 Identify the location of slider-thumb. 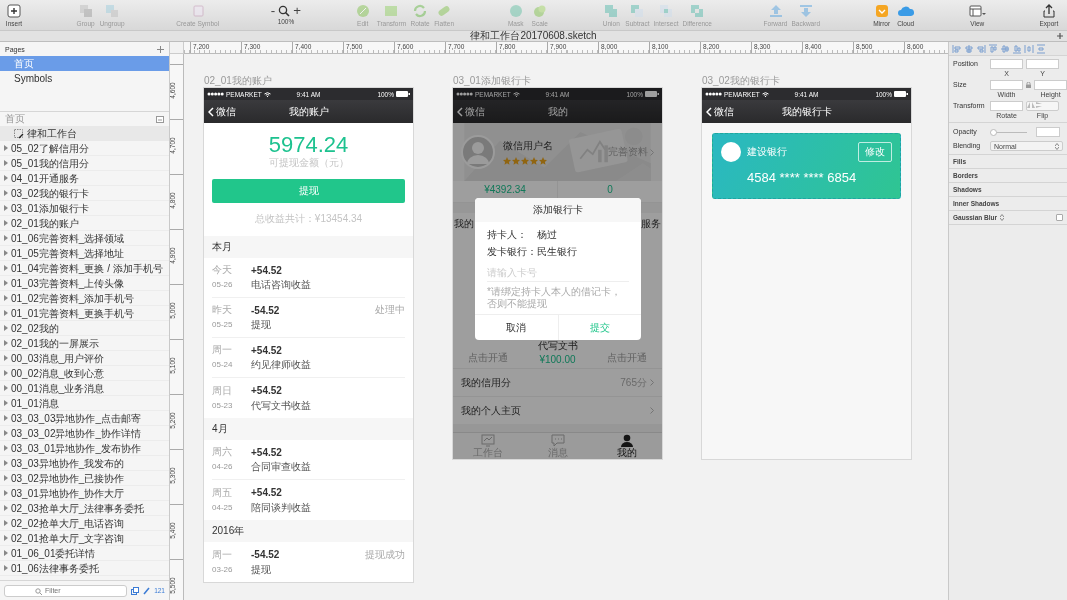
(993, 132).